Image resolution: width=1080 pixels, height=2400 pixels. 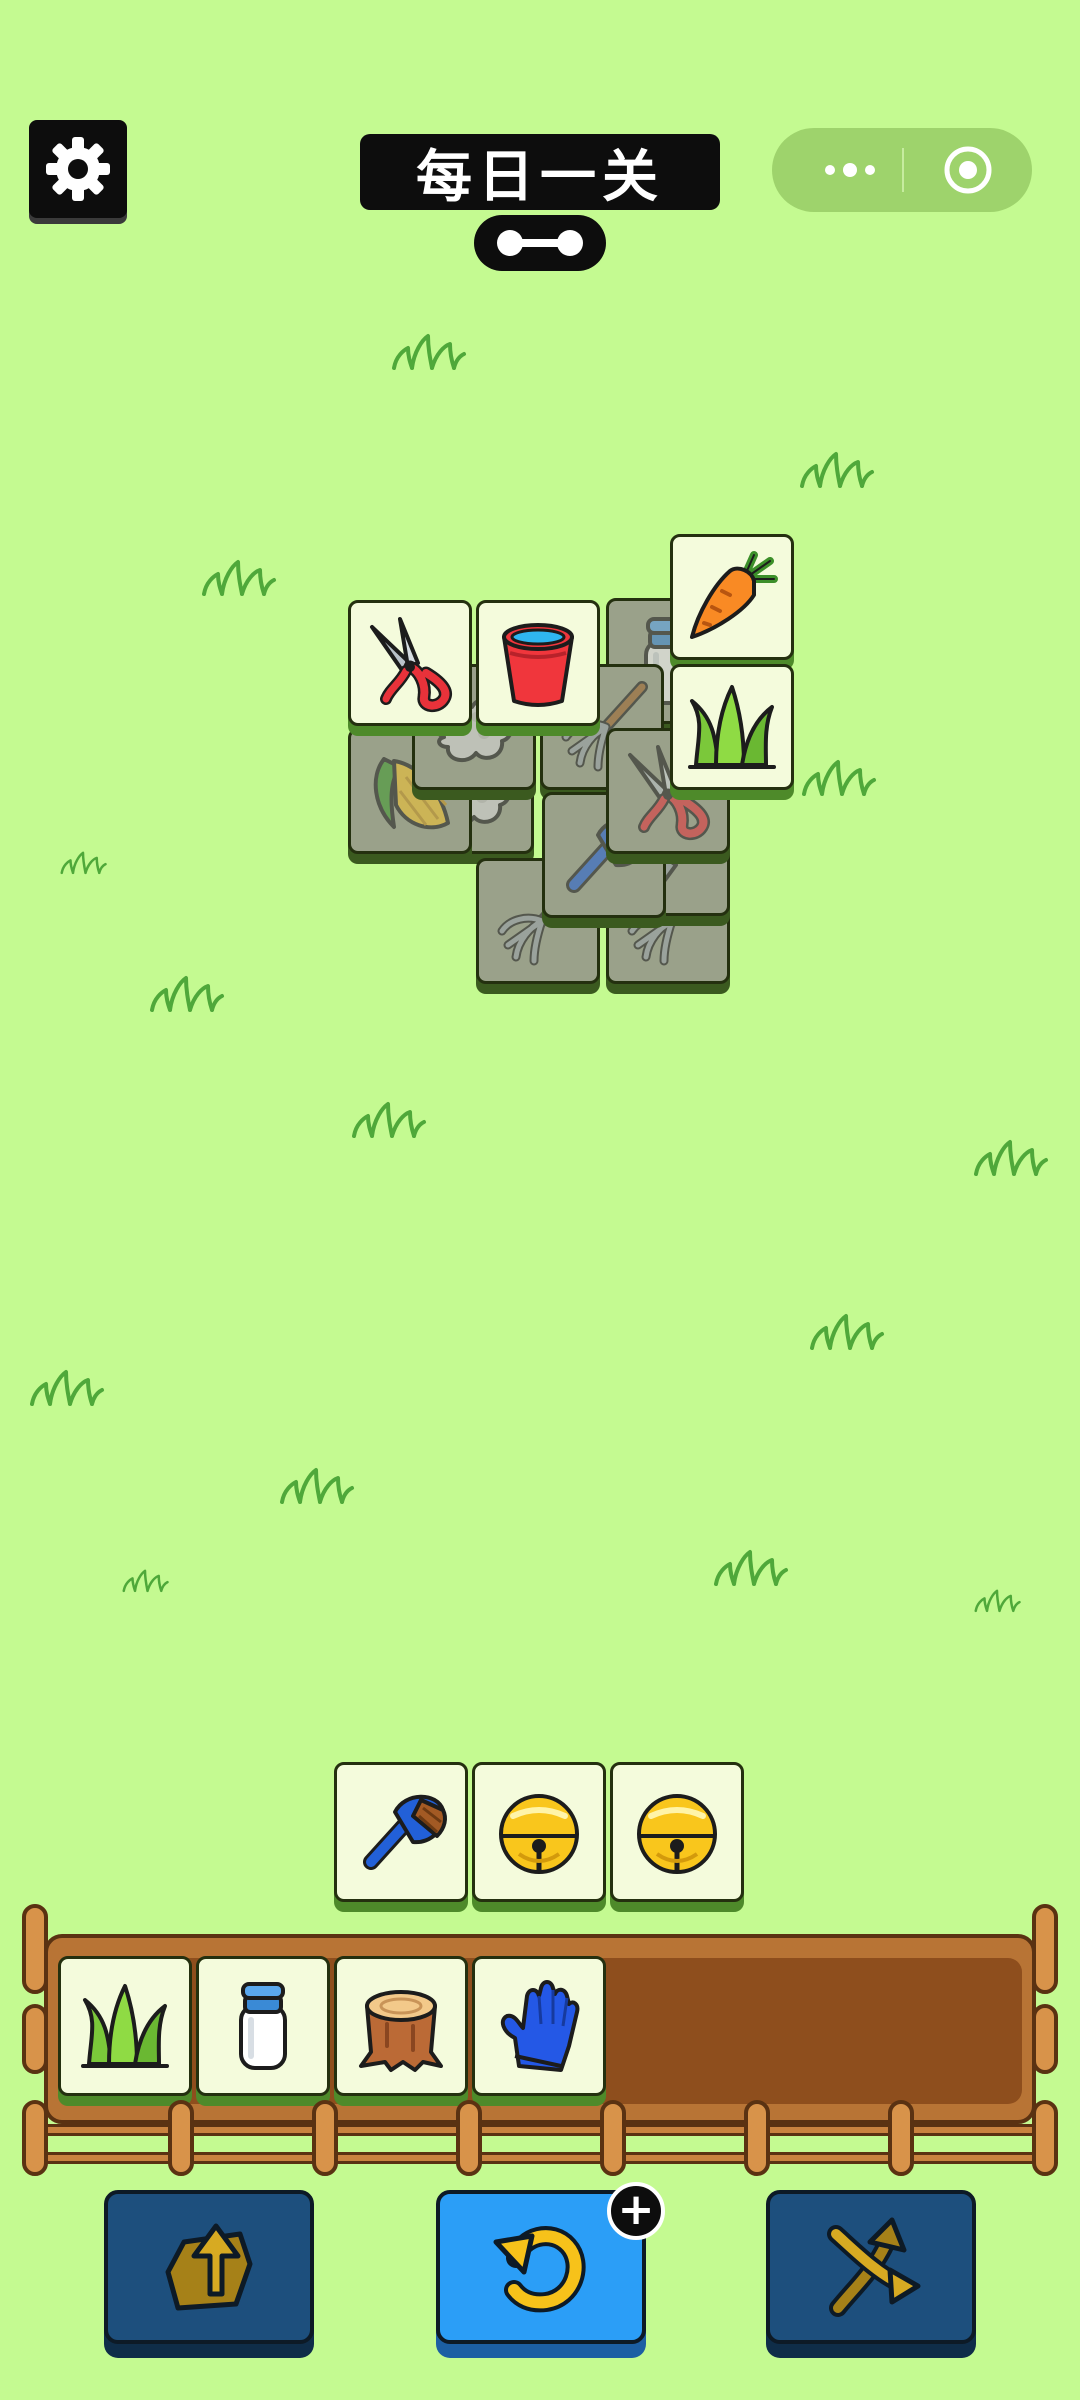 I want to click on mini-program-capsule, so click(x=902, y=170).